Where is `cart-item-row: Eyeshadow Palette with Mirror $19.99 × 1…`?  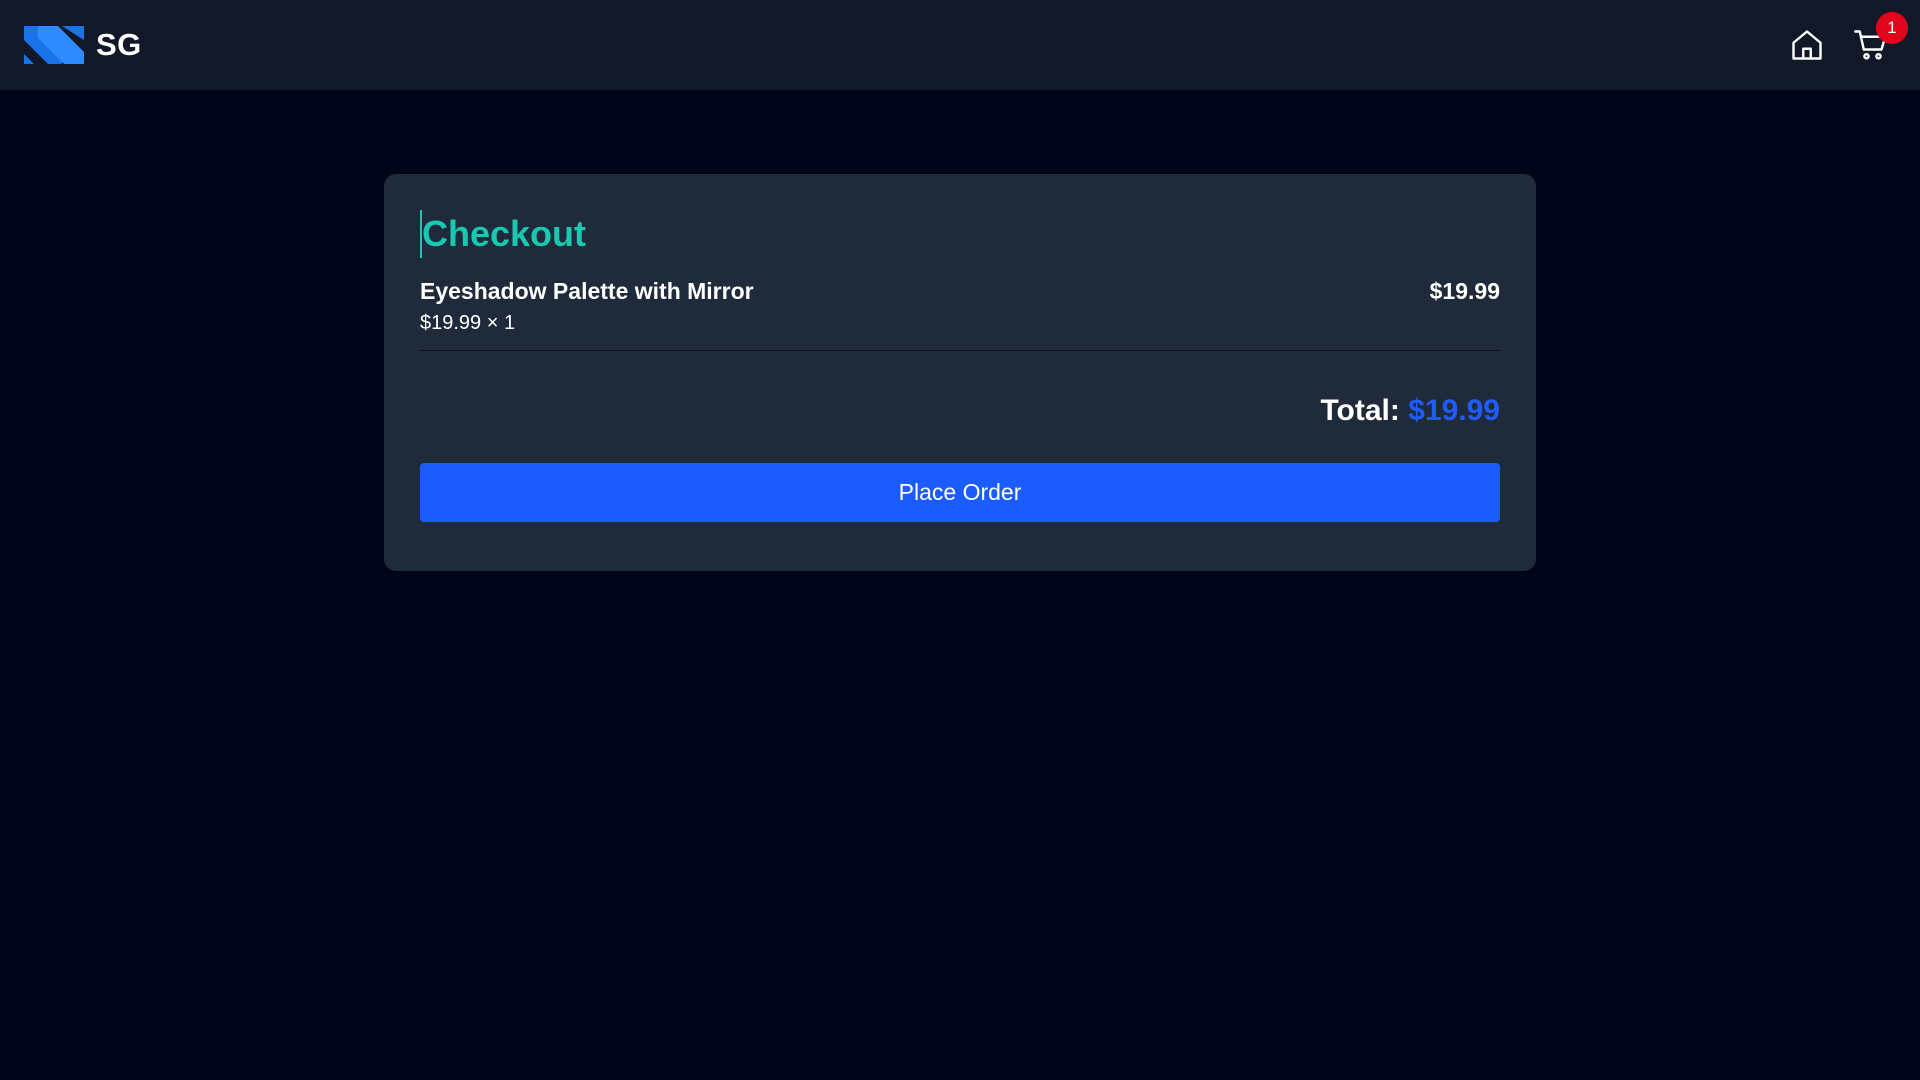 cart-item-row: Eyeshadow Palette with Mirror $19.99 × 1… is located at coordinates (960, 313).